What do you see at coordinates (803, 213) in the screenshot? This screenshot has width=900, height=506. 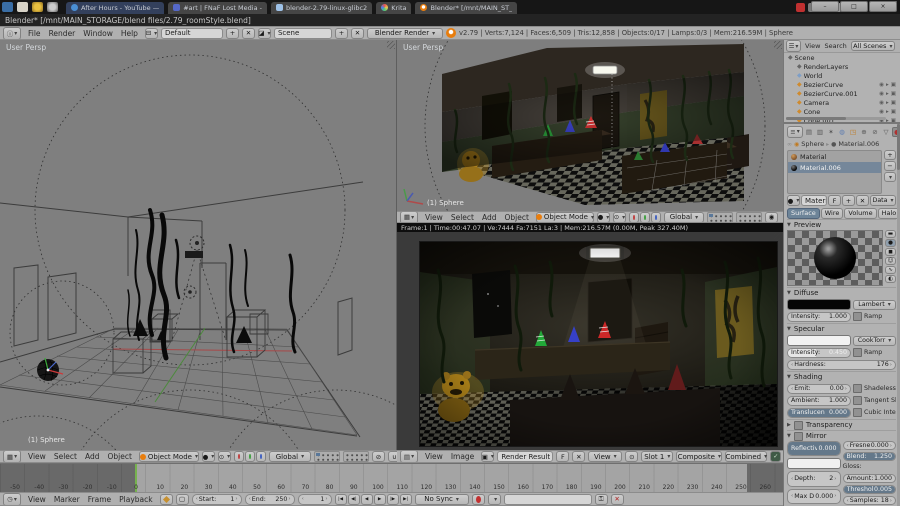 I see `material-type-tab: Surface` at bounding box center [803, 213].